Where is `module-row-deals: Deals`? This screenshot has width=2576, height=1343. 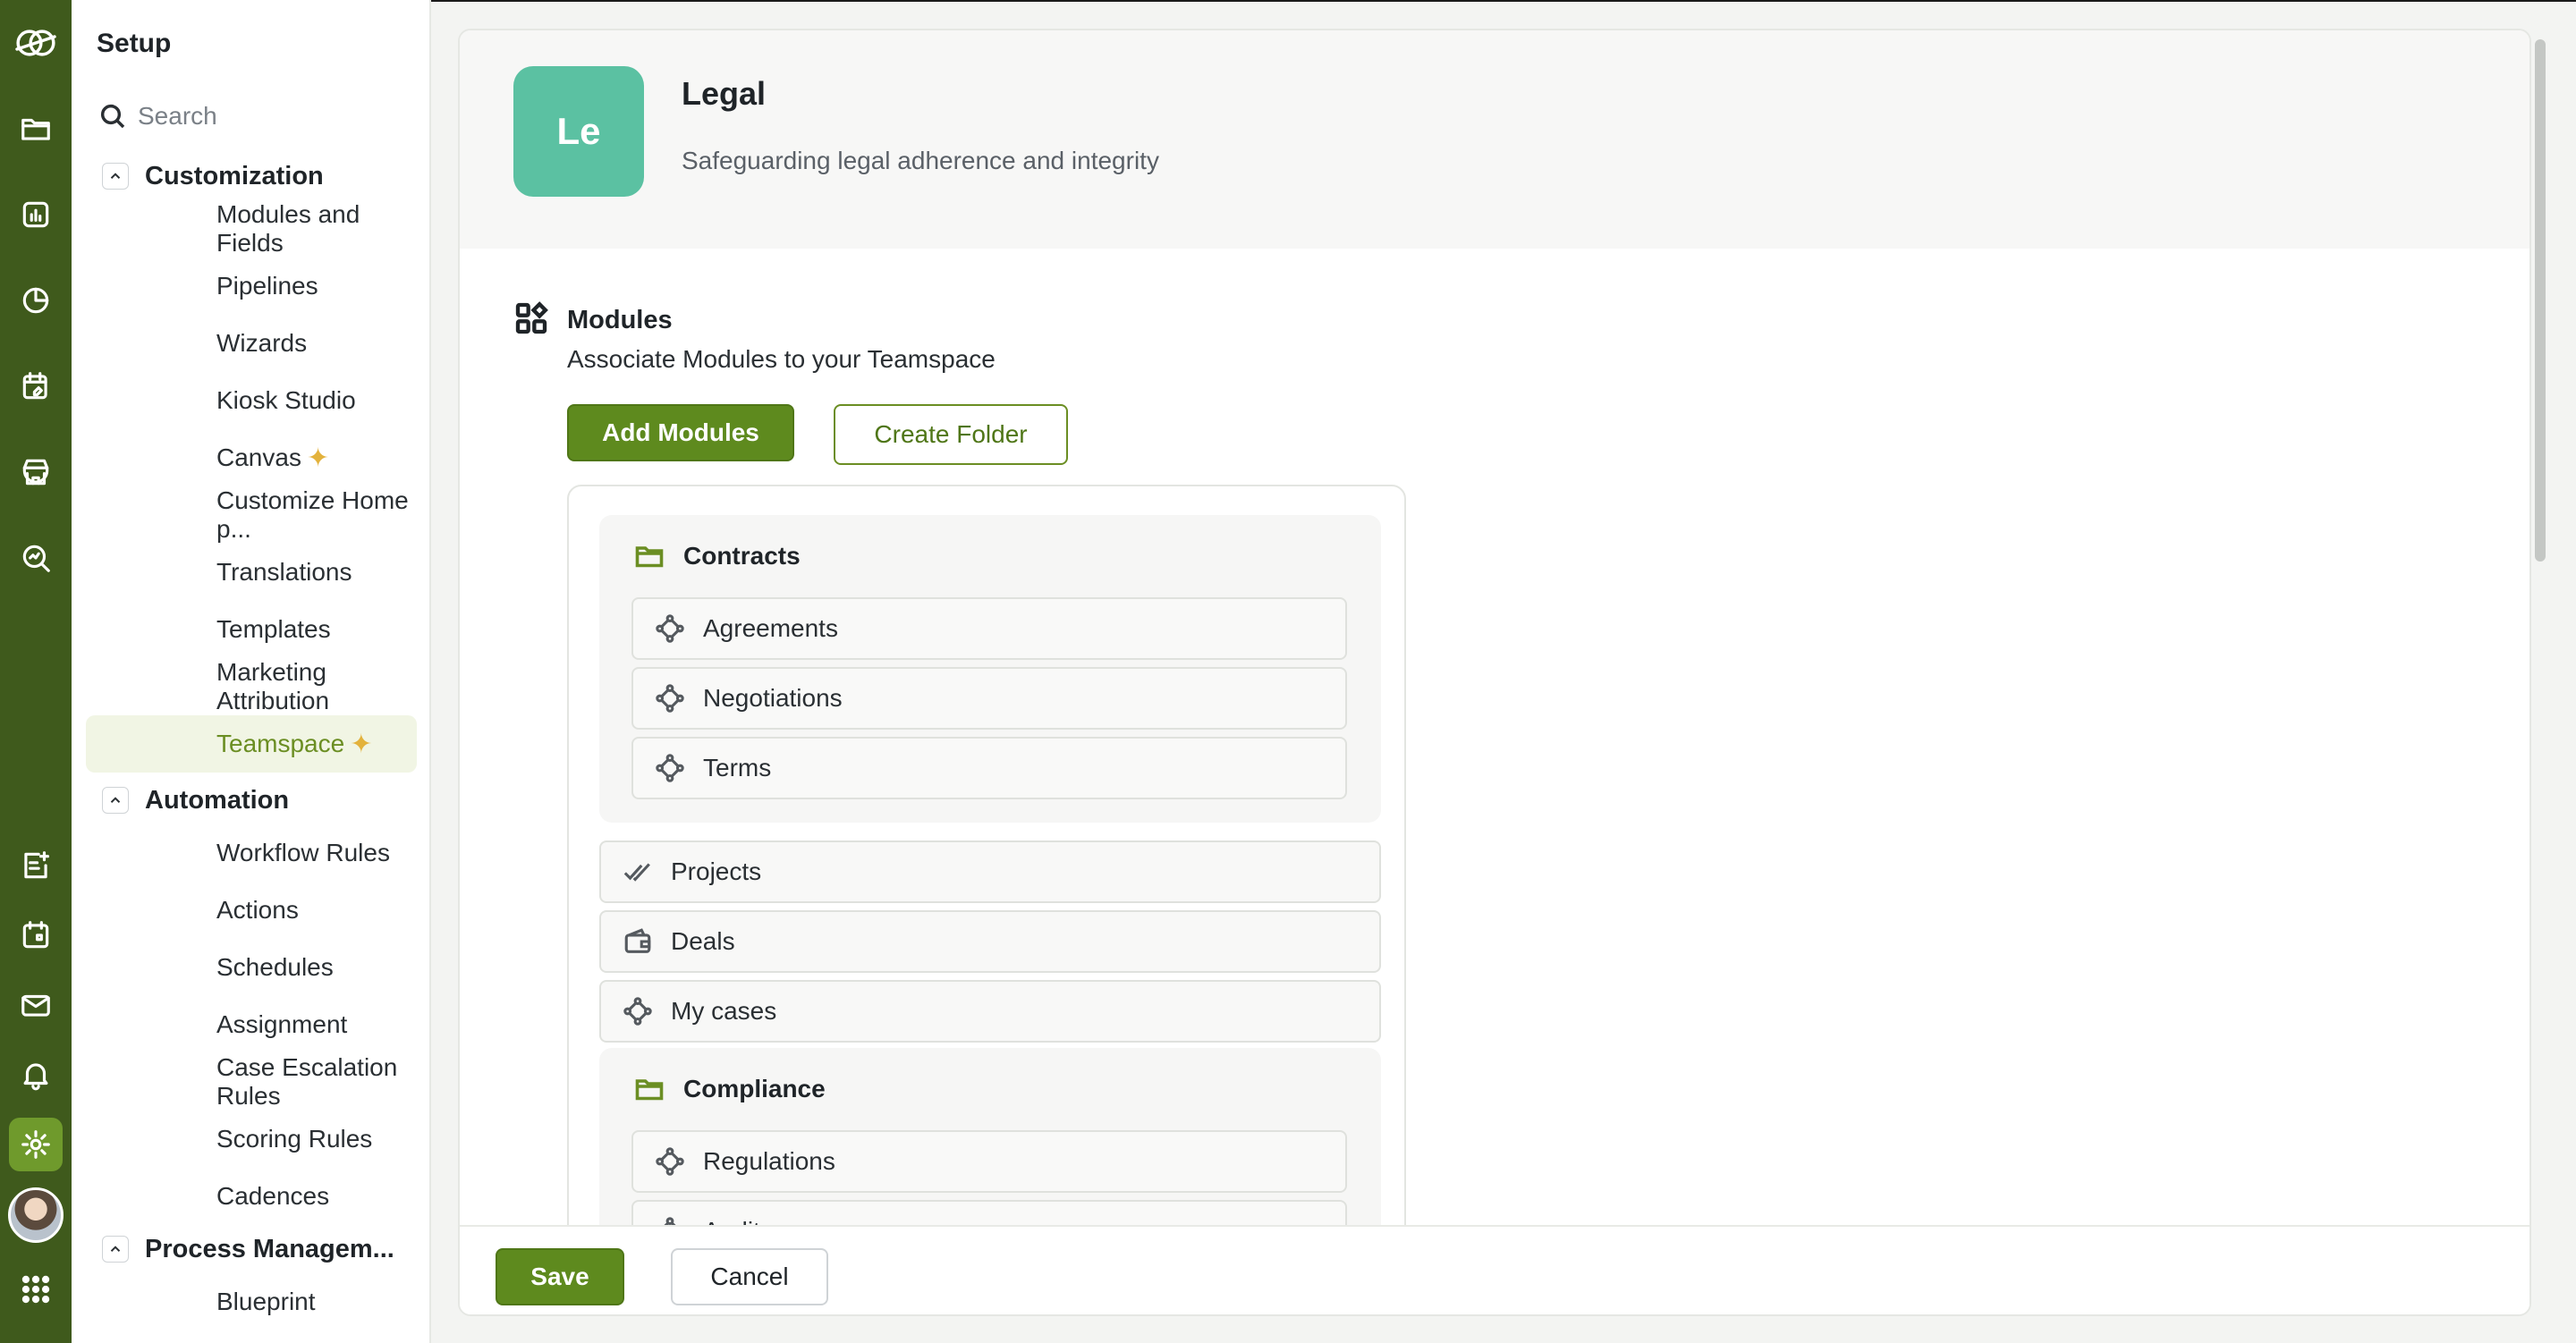 module-row-deals: Deals is located at coordinates (990, 941).